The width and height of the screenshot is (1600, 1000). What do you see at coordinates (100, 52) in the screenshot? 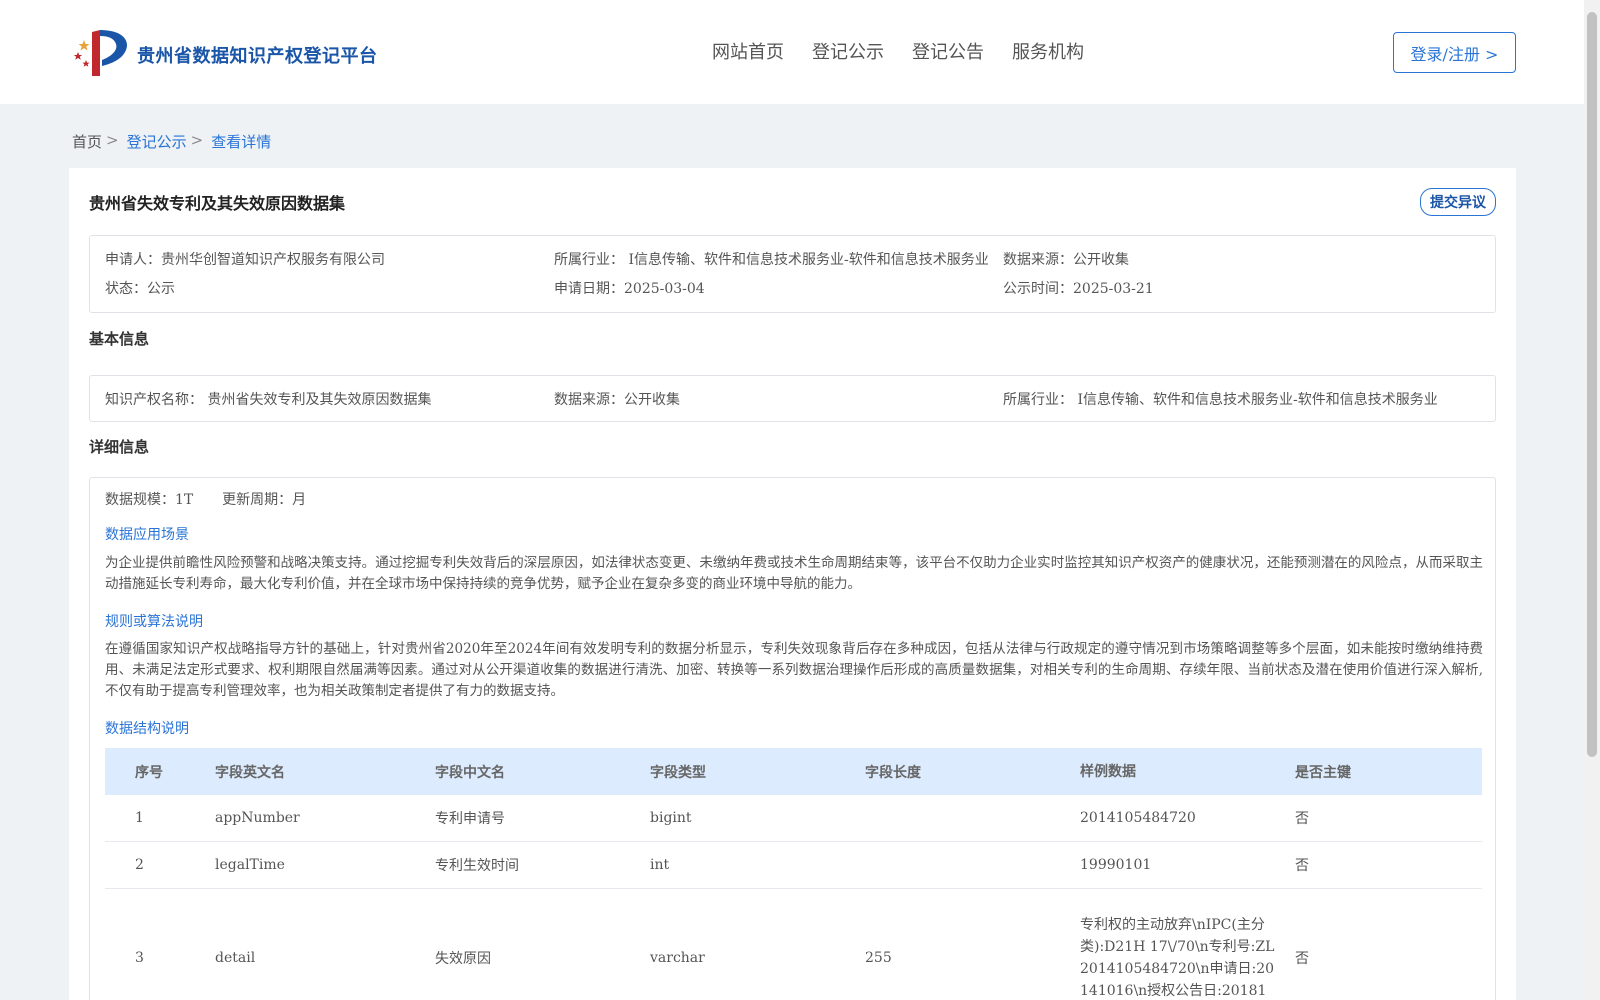
I see `site-logo-icon` at bounding box center [100, 52].